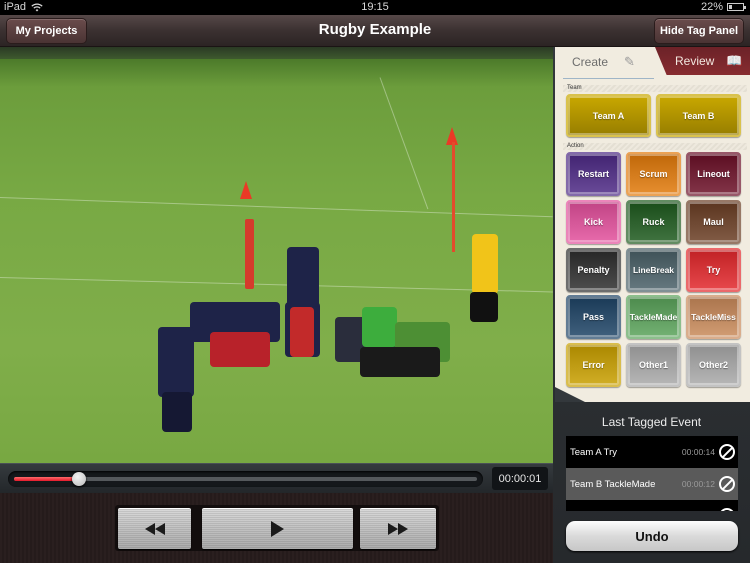 The image size is (750, 563). Describe the element at coordinates (698, 115) in the screenshot. I see `team-button-team-b: Team B` at that location.